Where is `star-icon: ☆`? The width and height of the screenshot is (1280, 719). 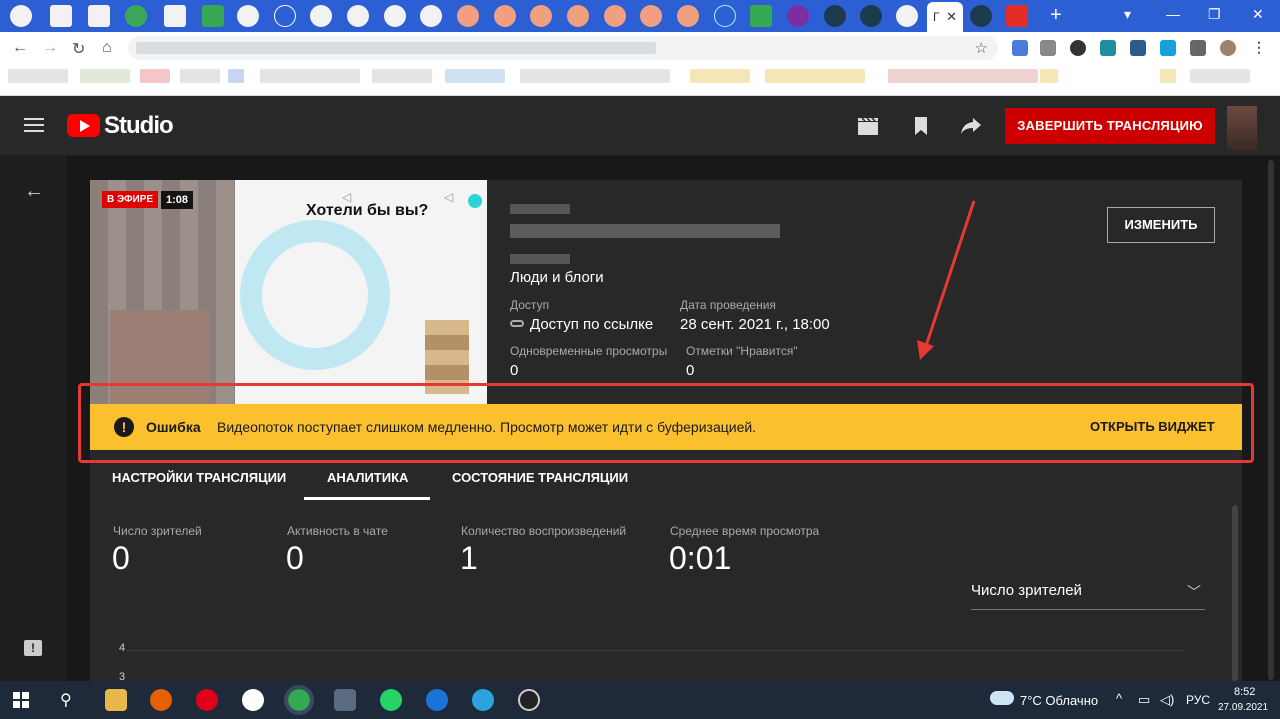
star-icon: ☆ is located at coordinates (981, 48).